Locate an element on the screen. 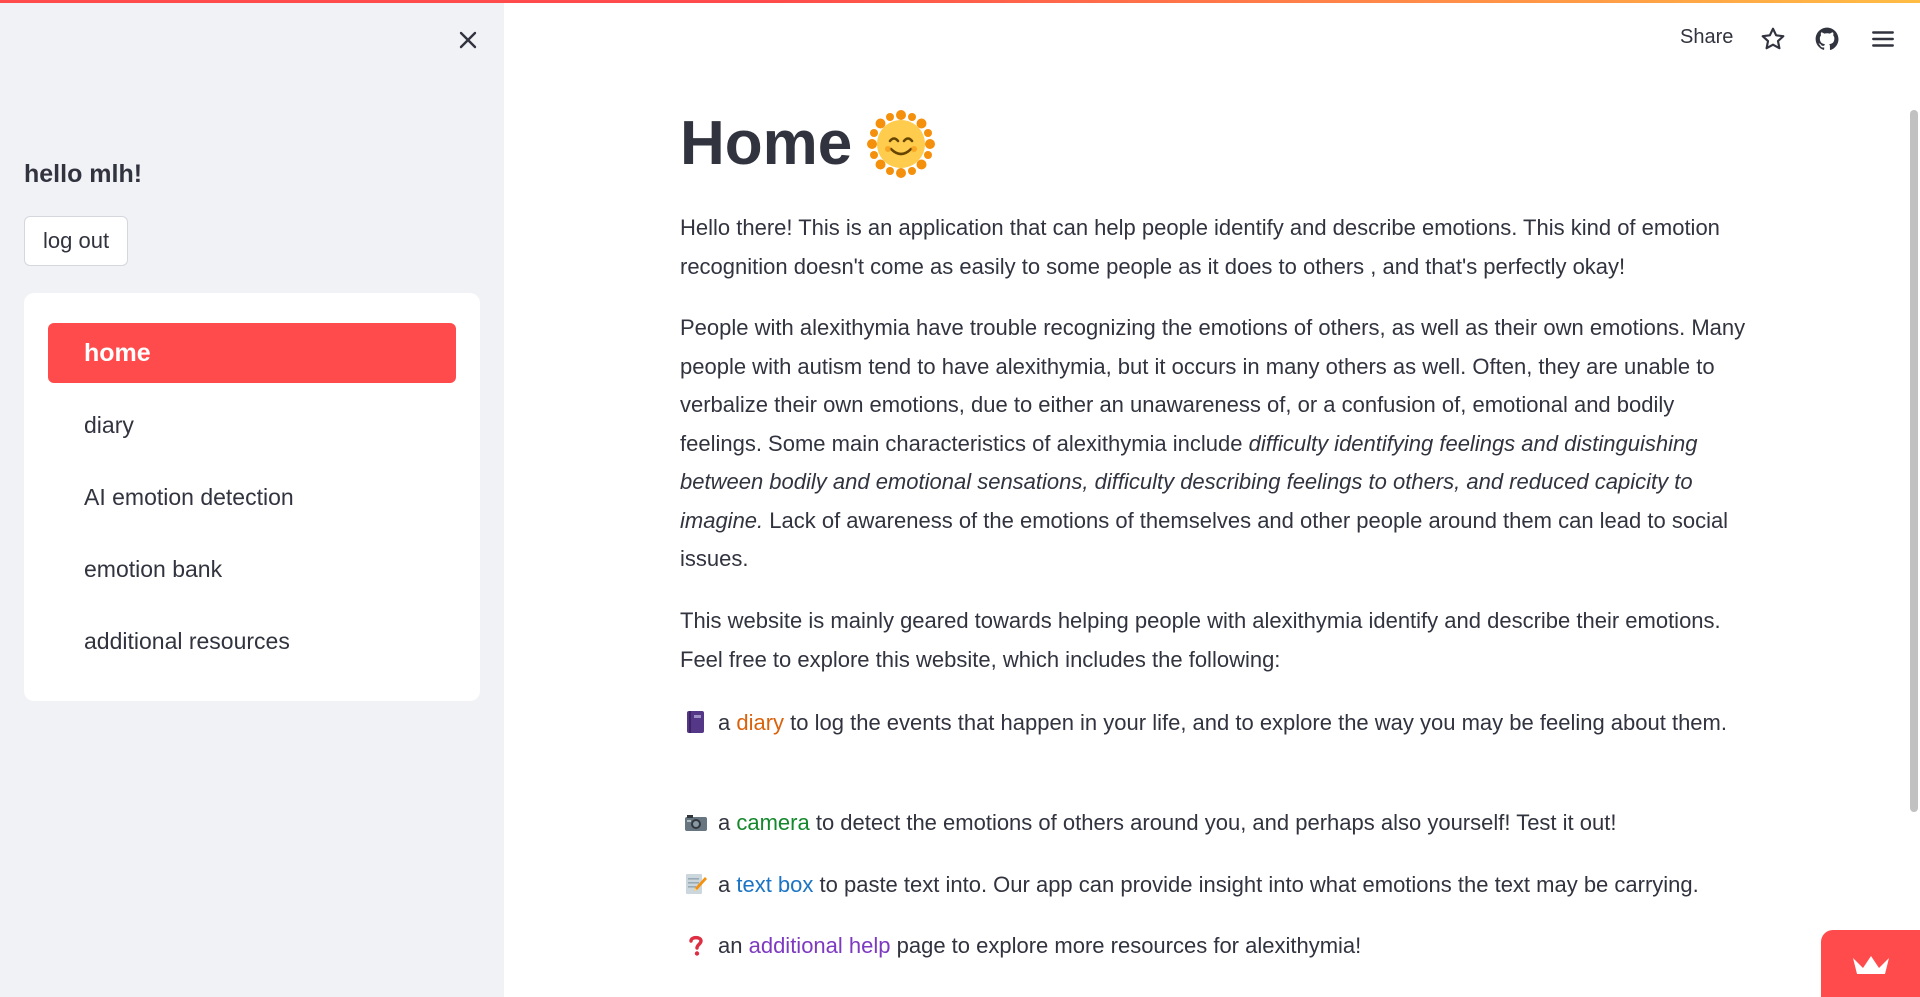 This screenshot has width=1920, height=997. nav-item-label: diary is located at coordinates (109, 424).